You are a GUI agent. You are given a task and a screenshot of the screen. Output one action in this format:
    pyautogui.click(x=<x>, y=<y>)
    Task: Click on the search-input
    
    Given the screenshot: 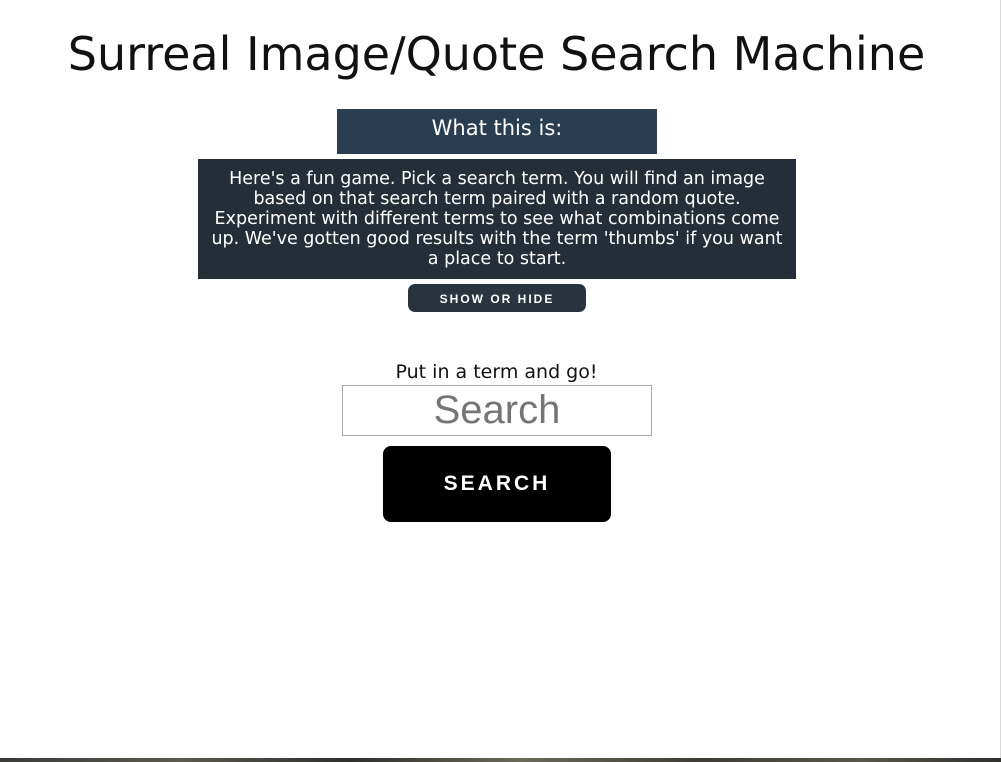 What is the action you would take?
    pyautogui.click(x=497, y=410)
    